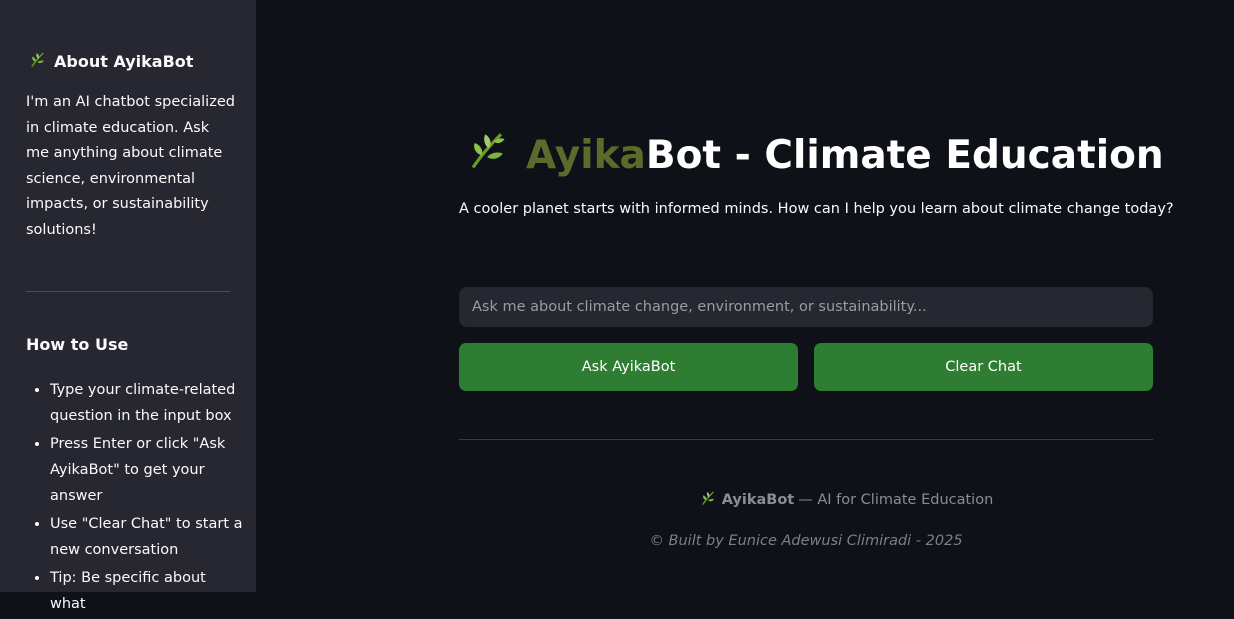 Image resolution: width=1234 pixels, height=619 pixels. Describe the element at coordinates (586, 155) in the screenshot. I see `title-ayika: Ayika` at that location.